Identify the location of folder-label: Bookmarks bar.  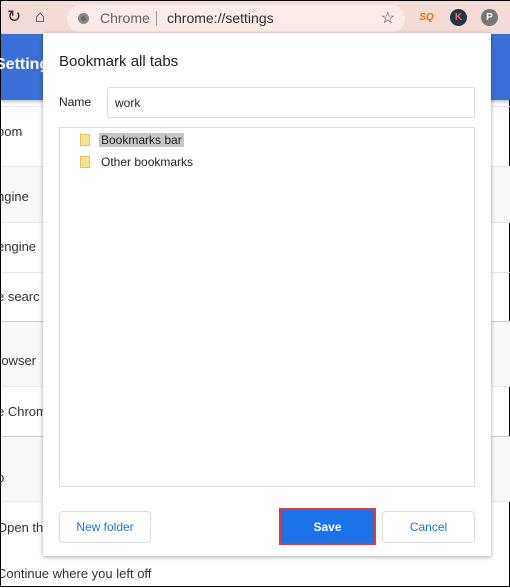
(141, 140).